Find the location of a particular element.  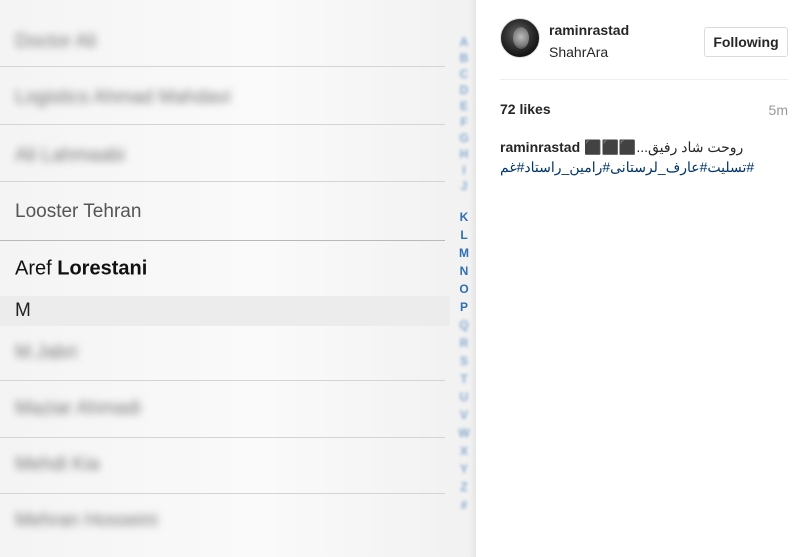

contact-row: Looster Tehran is located at coordinates (222, 212).